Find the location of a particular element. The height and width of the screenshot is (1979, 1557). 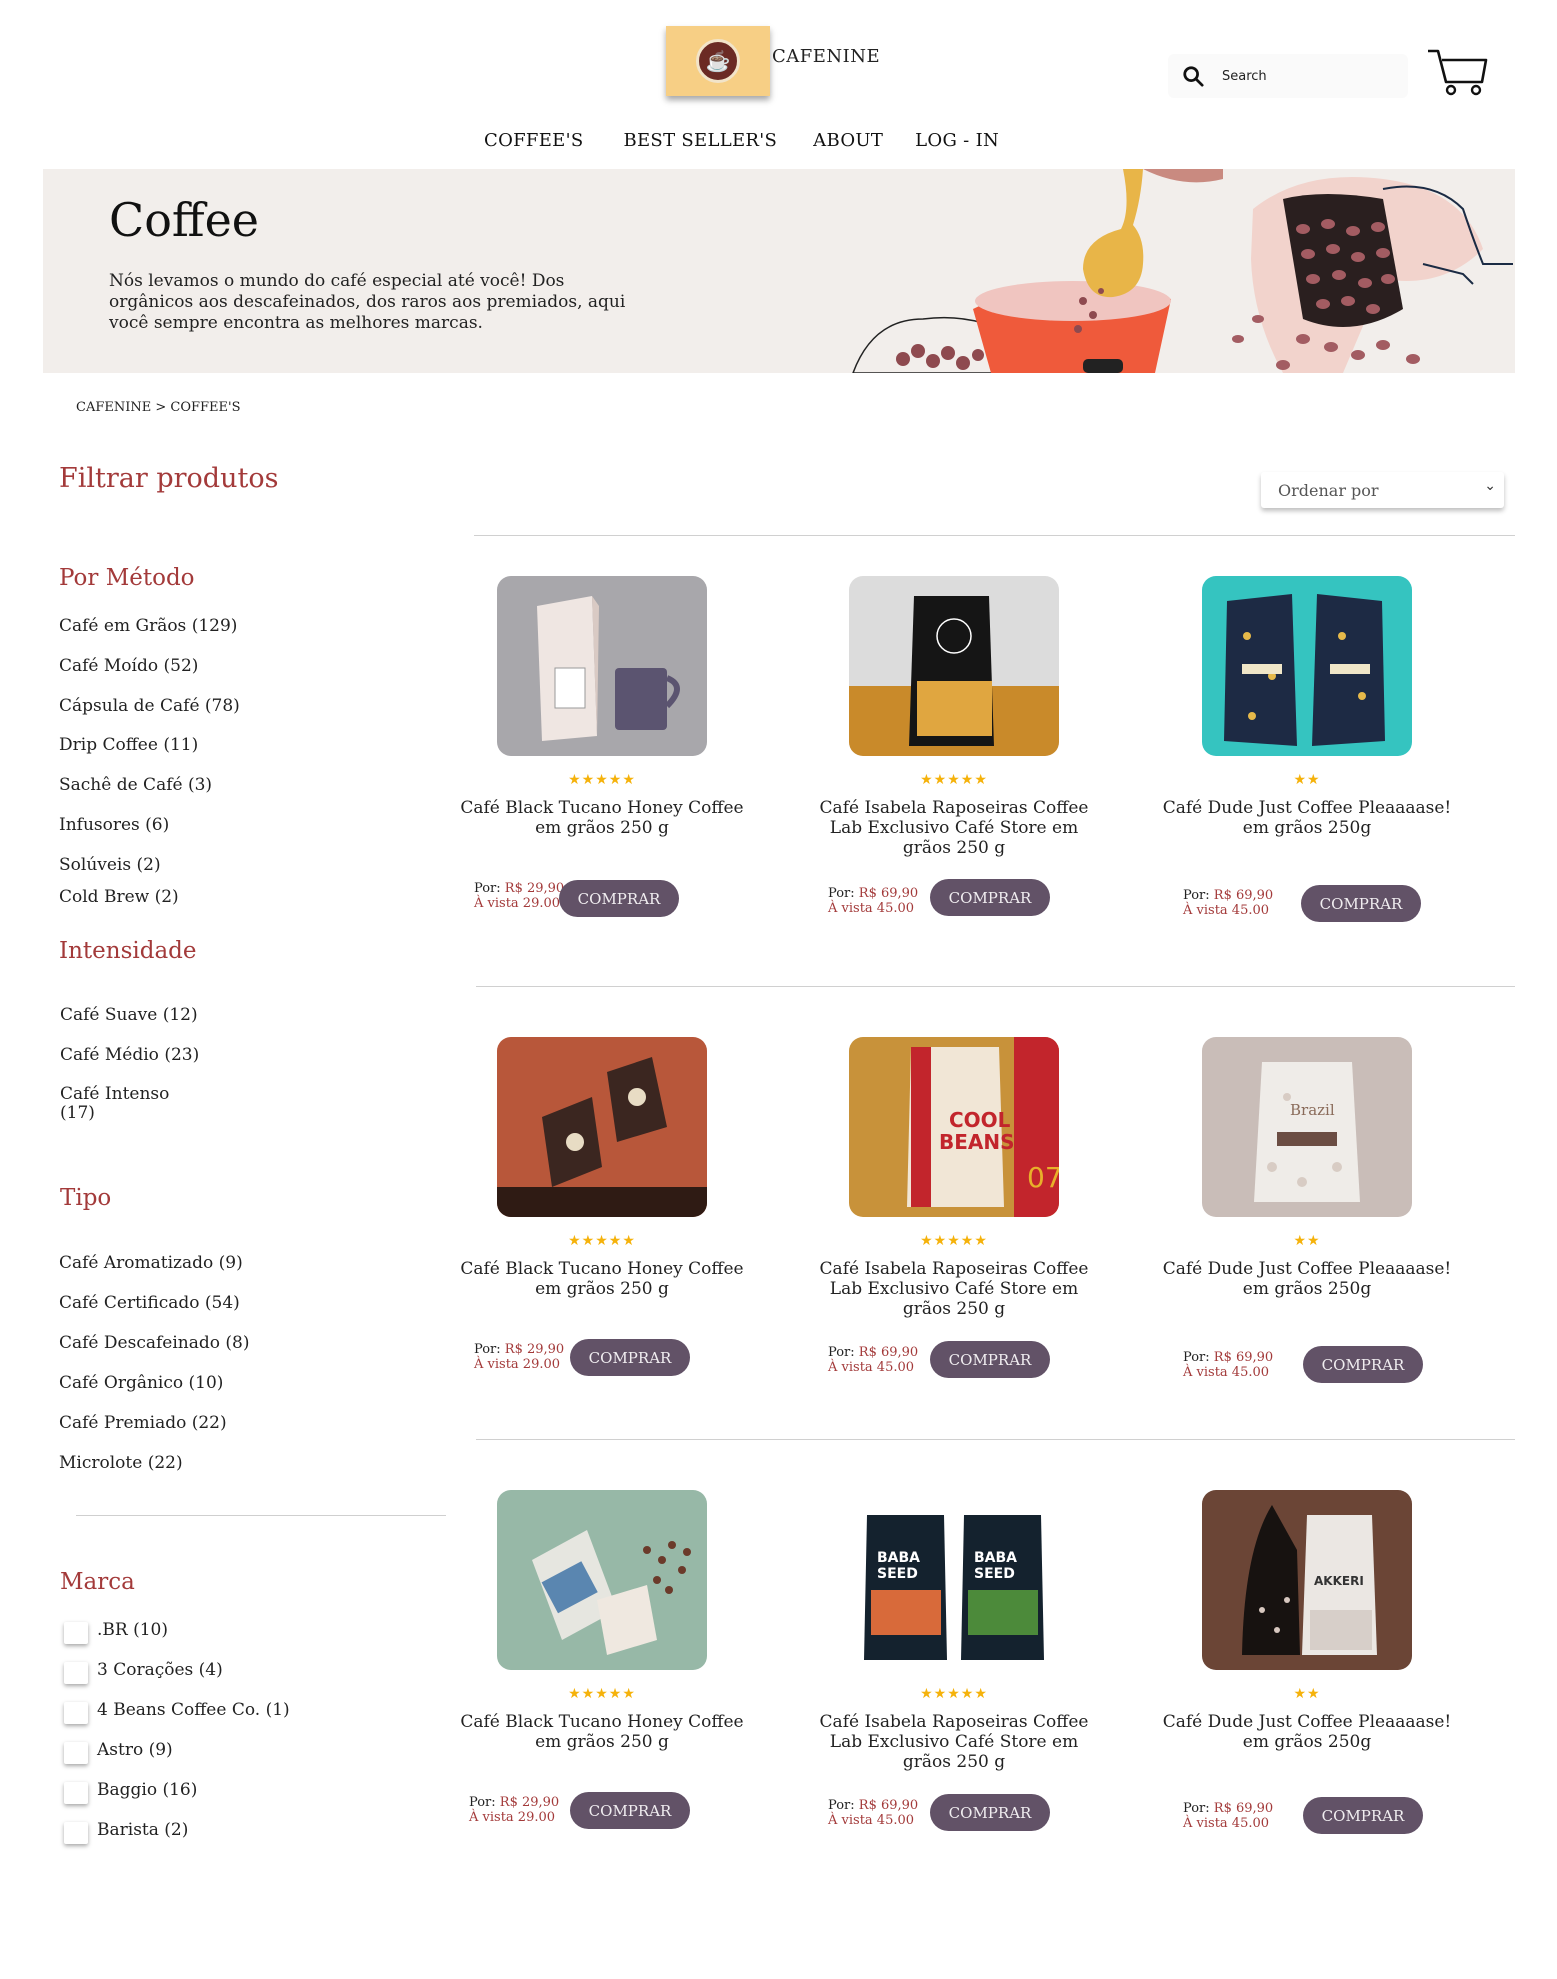

brand-option: Barista (2) is located at coordinates (142, 1830).